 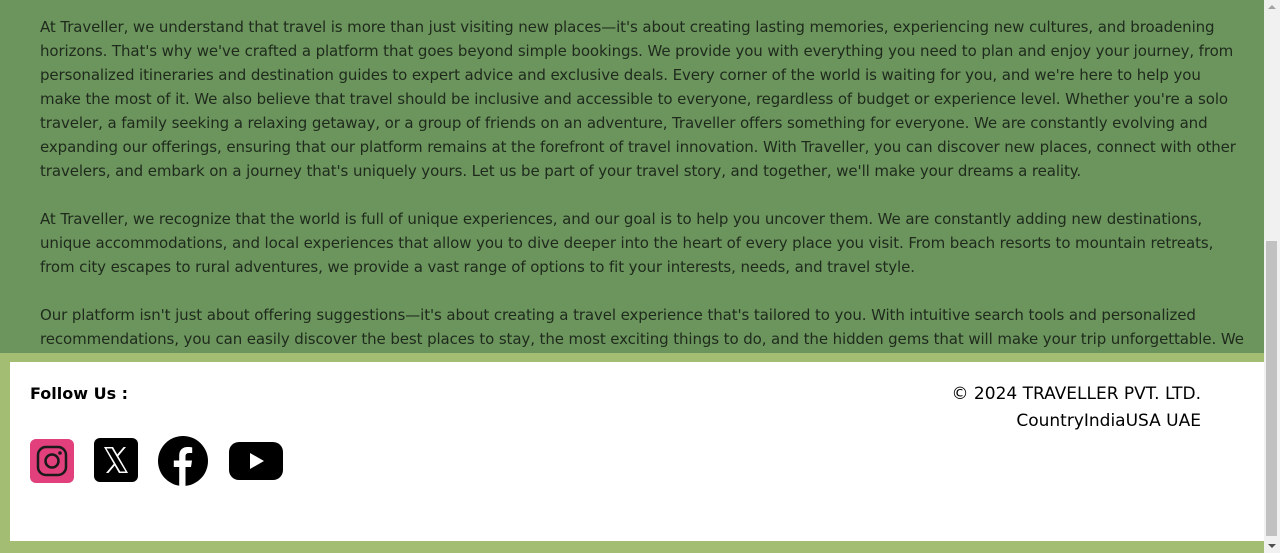 What do you see at coordinates (1076, 394) in the screenshot?
I see `copyright-text: © 2024 TRAVELLER PVT. LTD.` at bounding box center [1076, 394].